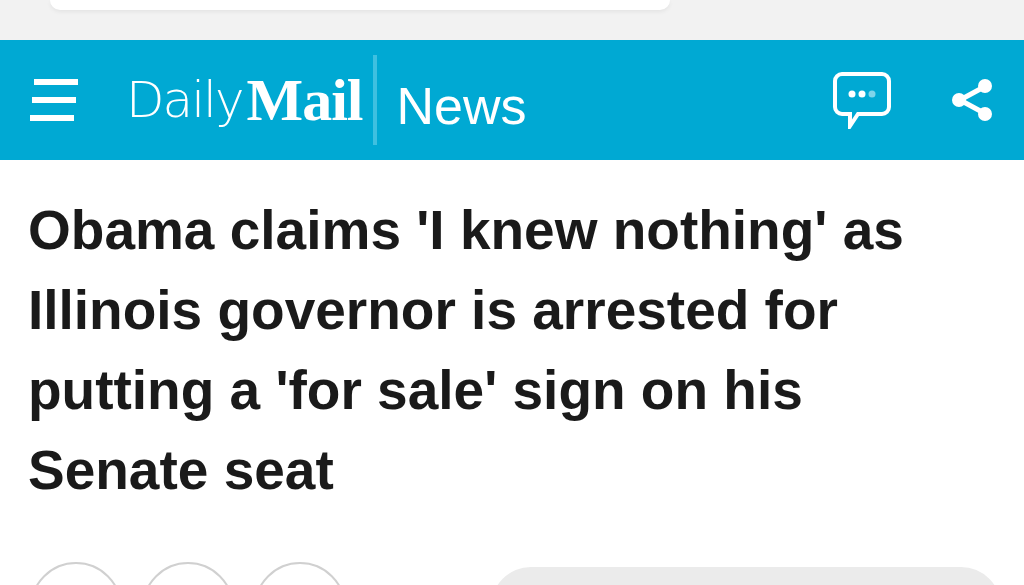 This screenshot has width=1024, height=585. What do you see at coordinates (184, 100) in the screenshot?
I see `logo-text: Daily` at bounding box center [184, 100].